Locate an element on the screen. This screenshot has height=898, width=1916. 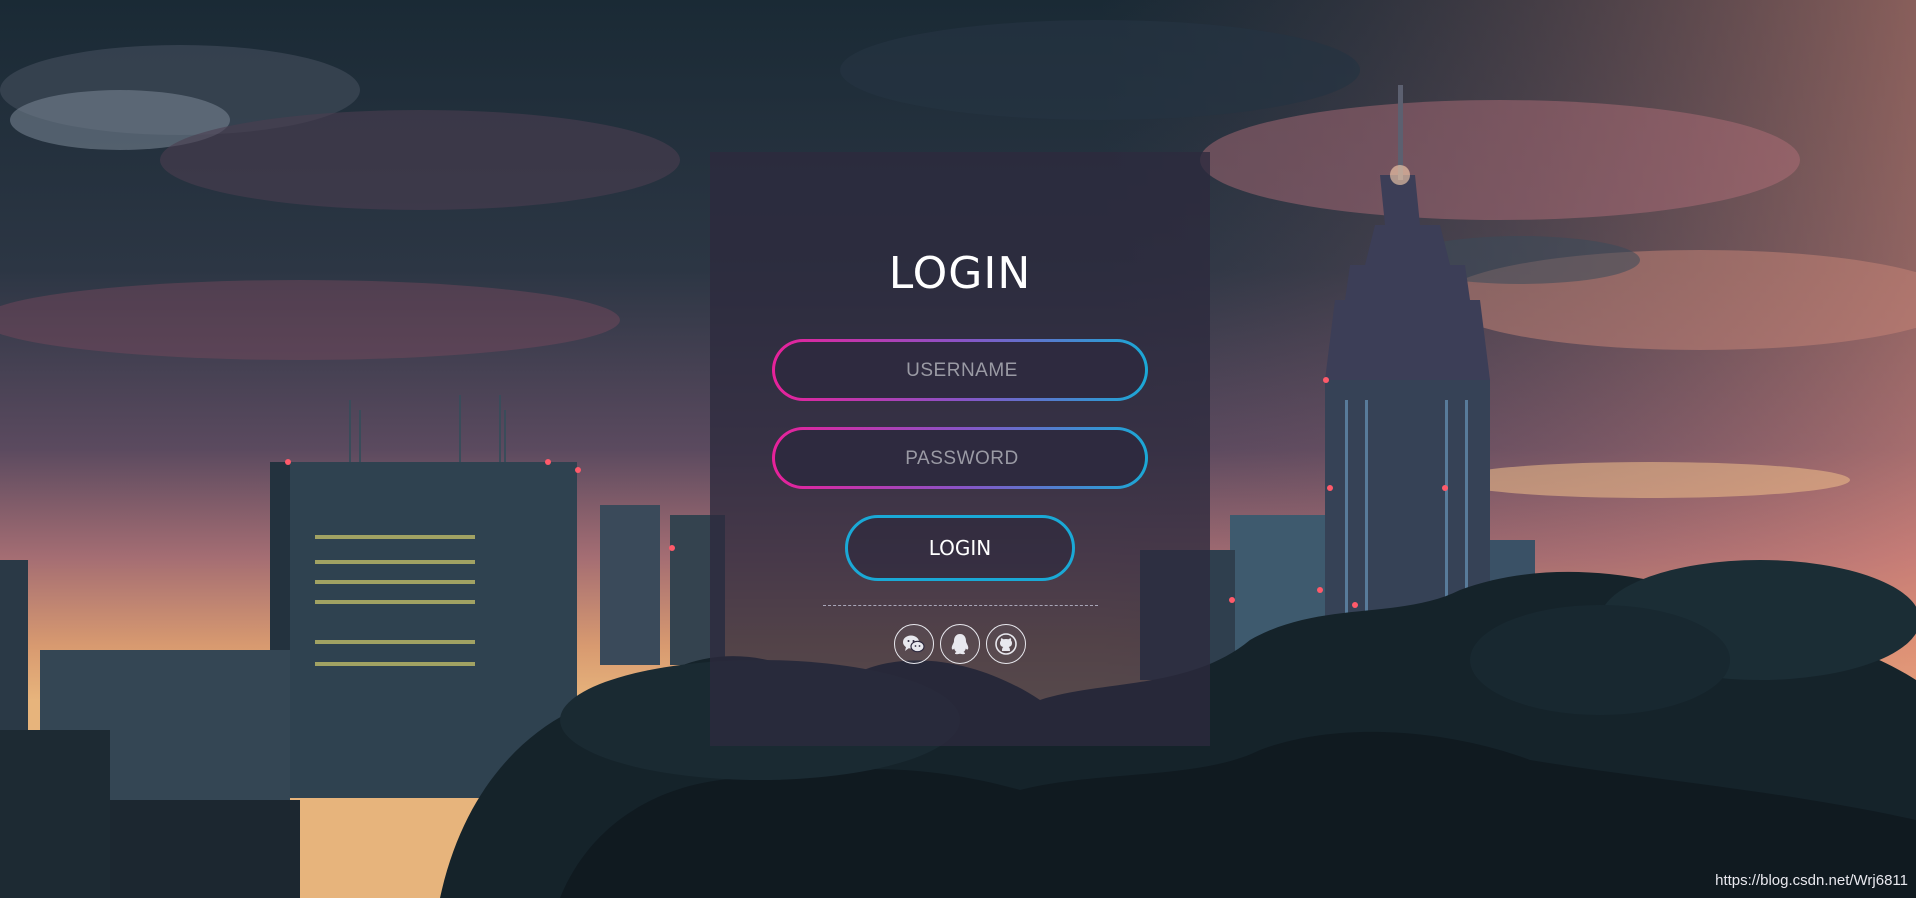
social-login-row is located at coordinates (960, 644).